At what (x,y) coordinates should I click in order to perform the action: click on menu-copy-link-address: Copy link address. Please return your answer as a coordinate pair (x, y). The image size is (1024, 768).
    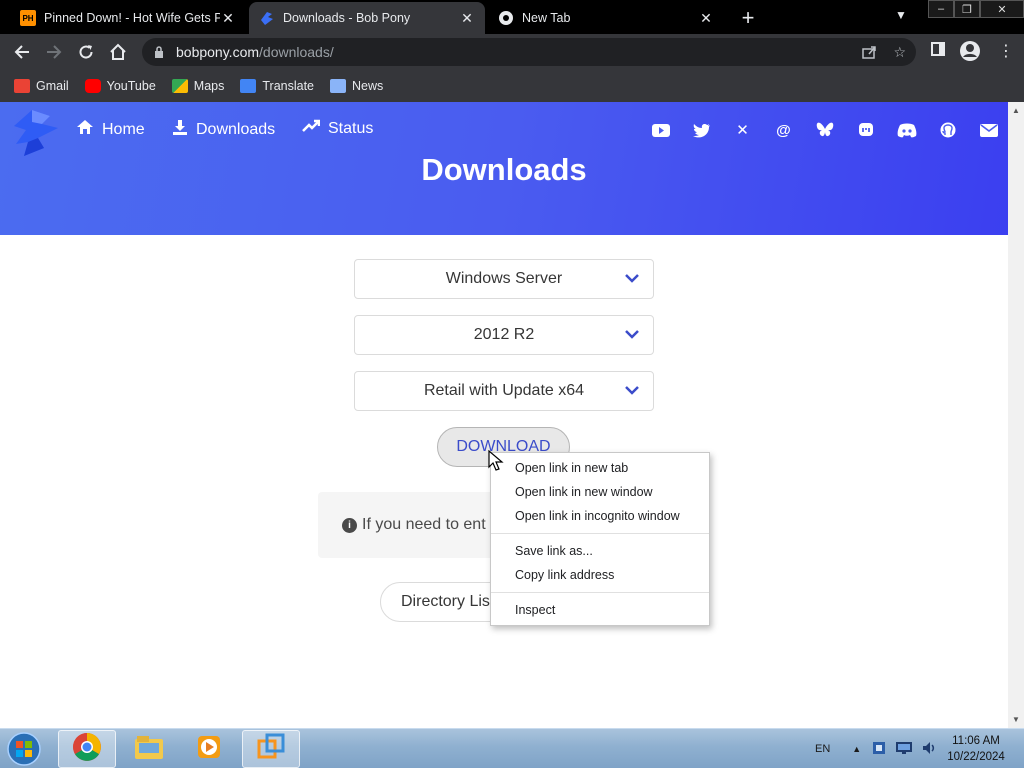
    Looking at the image, I should click on (600, 575).